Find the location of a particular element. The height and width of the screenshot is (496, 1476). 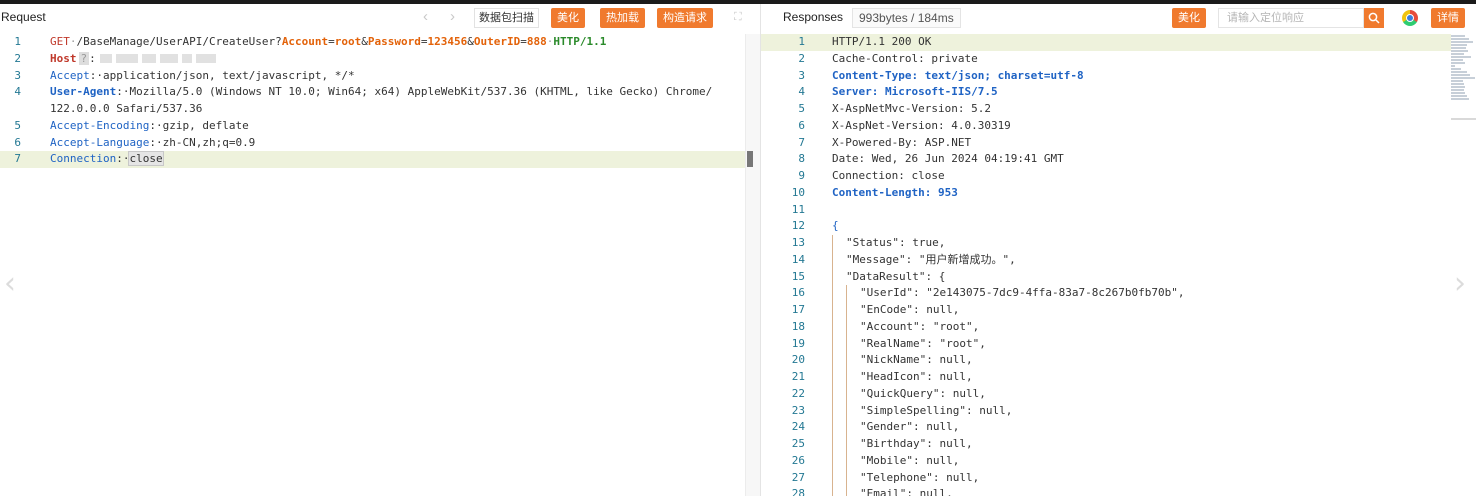

request-scrollbar-thumb is located at coordinates (750, 159).